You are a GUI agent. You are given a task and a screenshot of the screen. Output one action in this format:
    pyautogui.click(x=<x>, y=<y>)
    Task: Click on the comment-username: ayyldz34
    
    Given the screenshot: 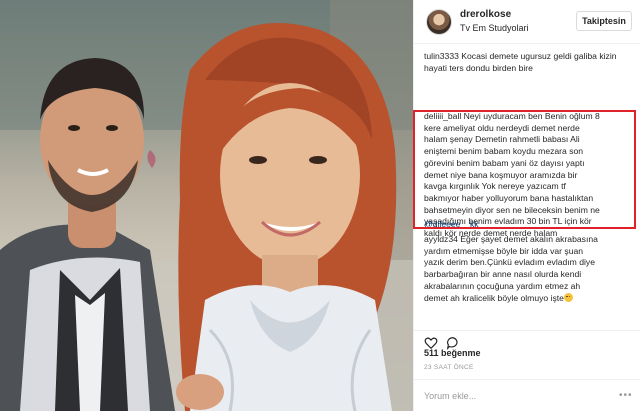 What is the action you would take?
    pyautogui.click(x=441, y=239)
    